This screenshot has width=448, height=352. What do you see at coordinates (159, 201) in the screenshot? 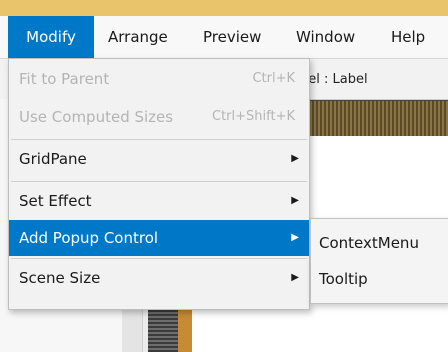
I see `menu-item-set-effect: Set Effect ▶` at bounding box center [159, 201].